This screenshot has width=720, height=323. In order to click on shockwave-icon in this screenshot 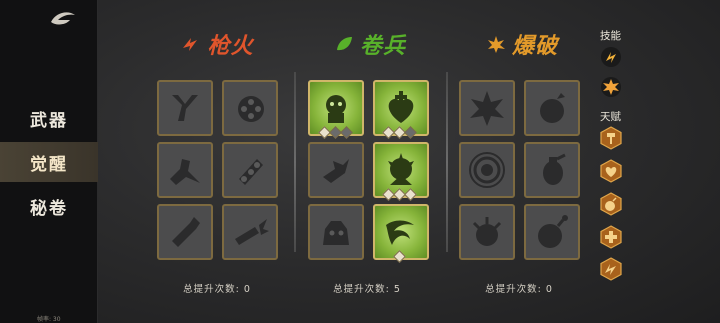, I will do `click(487, 170)`.